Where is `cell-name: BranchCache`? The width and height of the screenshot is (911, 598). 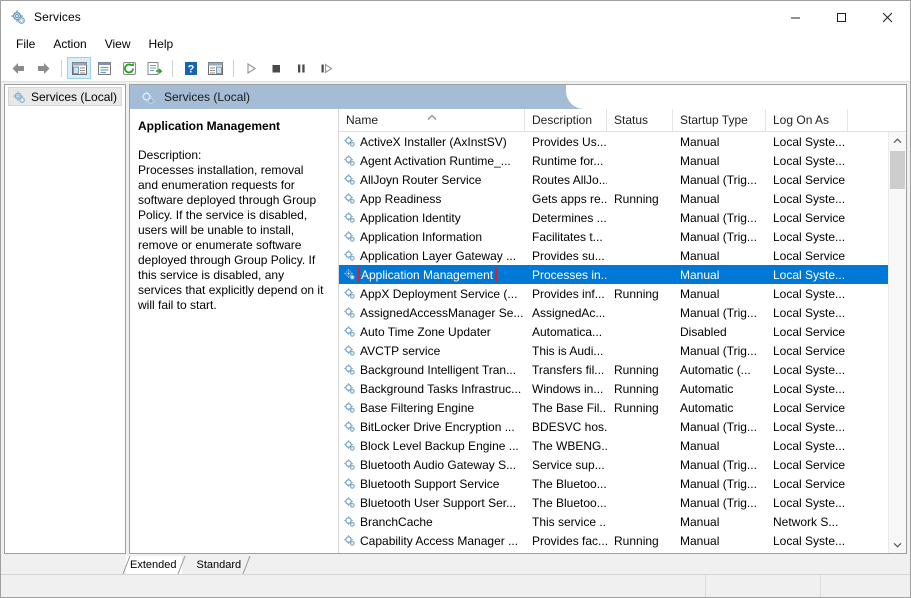 cell-name: BranchCache is located at coordinates (432, 522).